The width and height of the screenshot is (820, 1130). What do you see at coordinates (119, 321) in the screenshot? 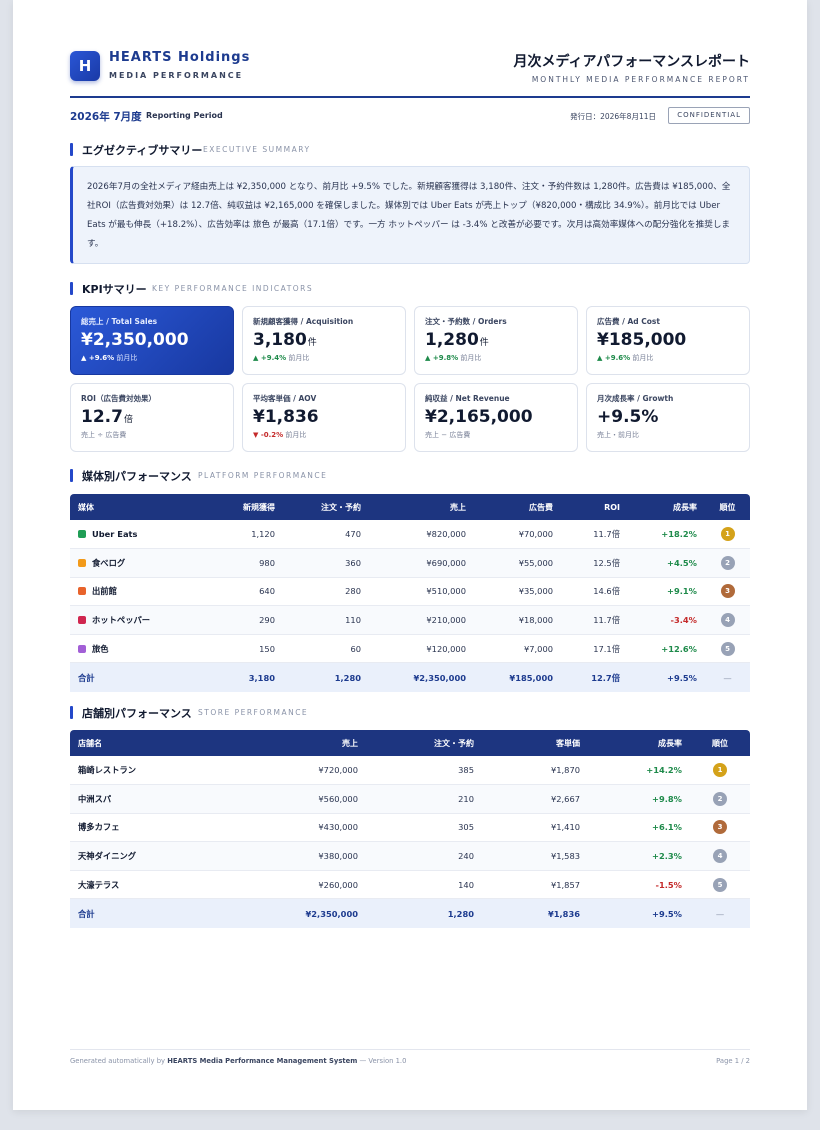
I see `kpi-label: 総売上 / Total Sales` at bounding box center [119, 321].